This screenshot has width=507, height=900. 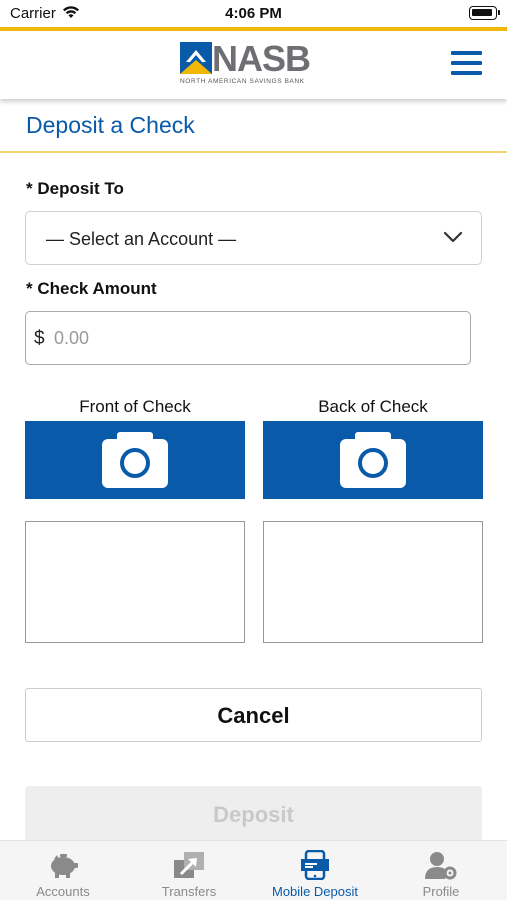 What do you see at coordinates (253, 152) in the screenshot?
I see `title-divider` at bounding box center [253, 152].